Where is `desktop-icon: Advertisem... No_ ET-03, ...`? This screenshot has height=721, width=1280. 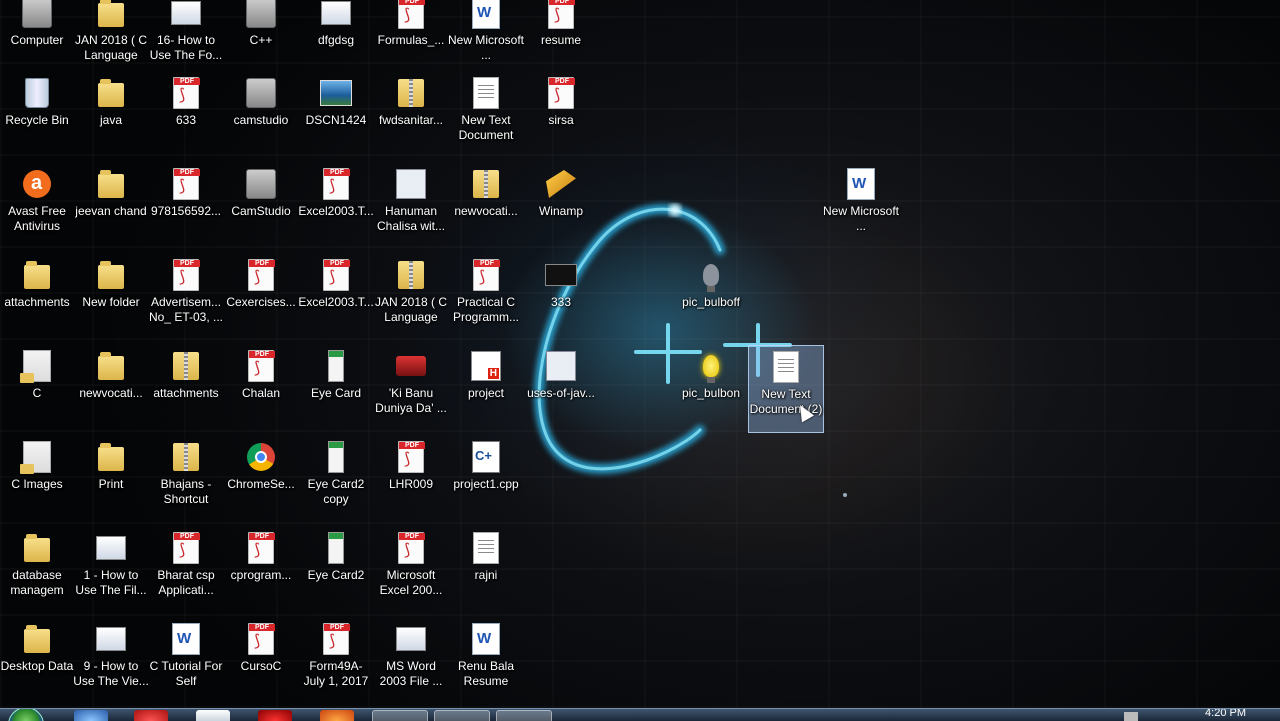
desktop-icon: Advertisem... No_ ET-03, ... is located at coordinates (186, 298).